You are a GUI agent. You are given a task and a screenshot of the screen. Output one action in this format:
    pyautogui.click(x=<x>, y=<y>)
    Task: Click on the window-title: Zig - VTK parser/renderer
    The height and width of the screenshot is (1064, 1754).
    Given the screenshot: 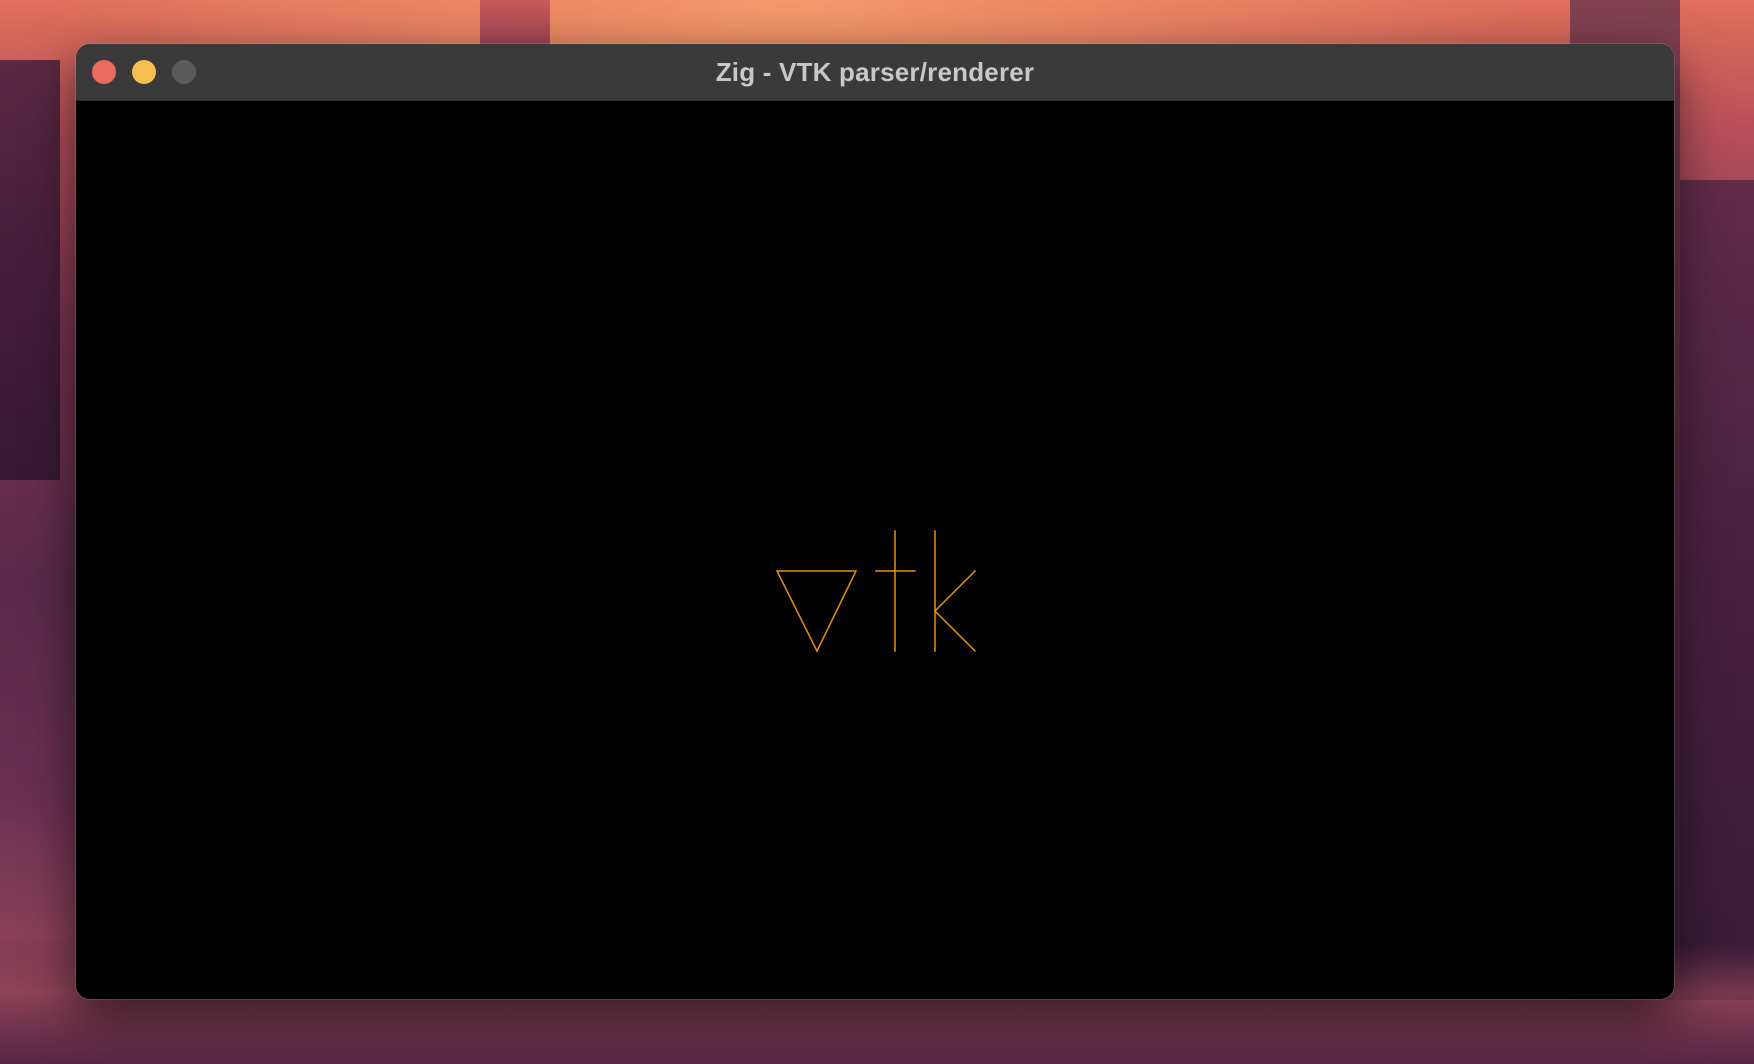 What is the action you would take?
    pyautogui.click(x=875, y=72)
    